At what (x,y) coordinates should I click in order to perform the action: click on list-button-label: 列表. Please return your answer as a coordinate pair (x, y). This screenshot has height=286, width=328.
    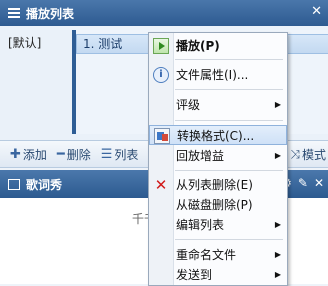
    Looking at the image, I should click on (126, 154).